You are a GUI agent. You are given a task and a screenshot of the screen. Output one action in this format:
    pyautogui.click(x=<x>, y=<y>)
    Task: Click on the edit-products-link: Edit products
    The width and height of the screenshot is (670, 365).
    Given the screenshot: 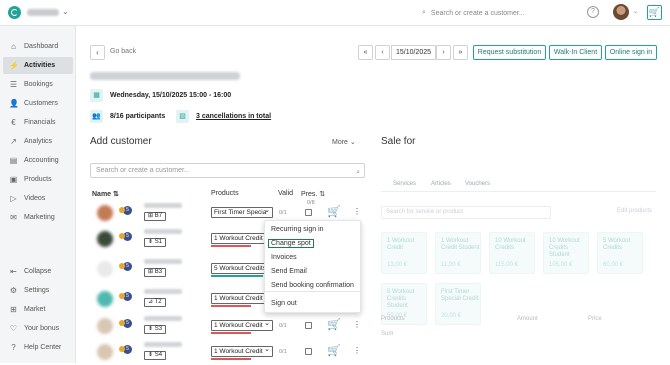 What is the action you would take?
    pyautogui.click(x=634, y=211)
    